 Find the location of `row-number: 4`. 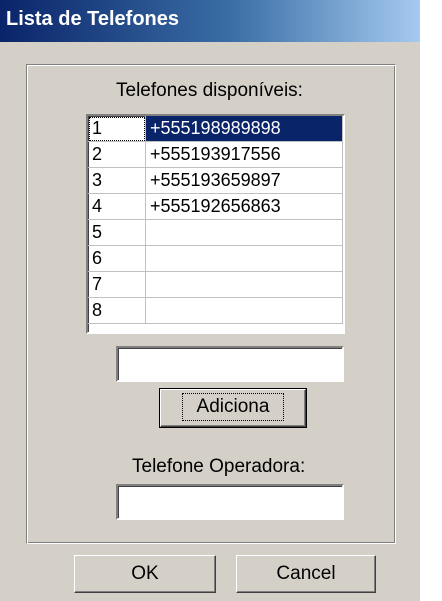

row-number: 4 is located at coordinates (117, 206).